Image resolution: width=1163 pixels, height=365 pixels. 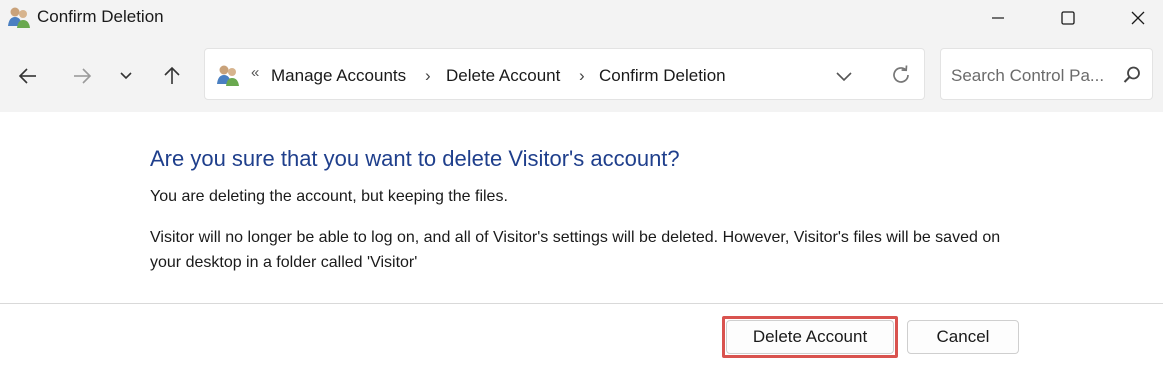 I want to click on search-icon, so click(x=1132, y=75).